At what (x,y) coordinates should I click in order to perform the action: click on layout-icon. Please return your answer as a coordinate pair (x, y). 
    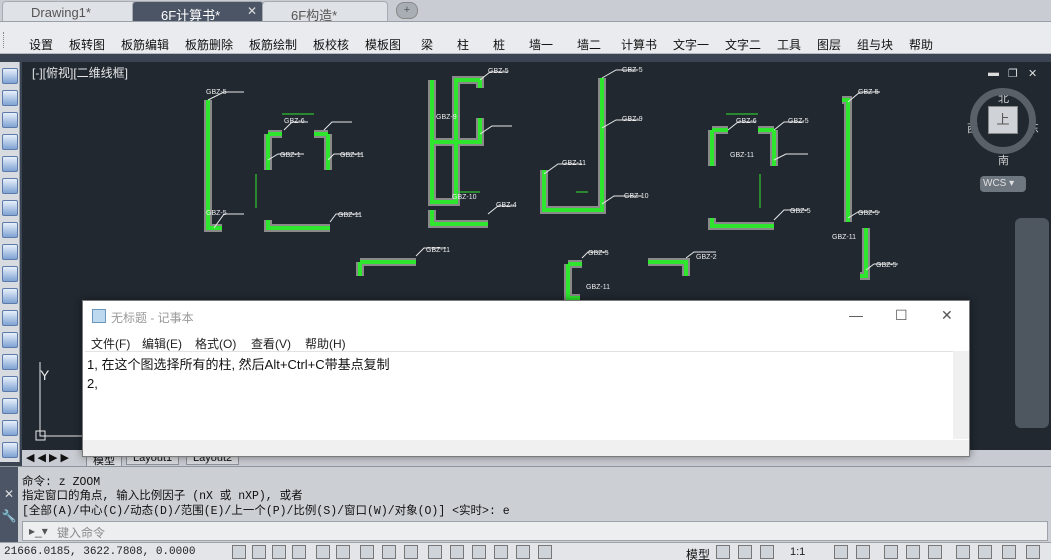
    Looking at the image, I should click on (723, 552).